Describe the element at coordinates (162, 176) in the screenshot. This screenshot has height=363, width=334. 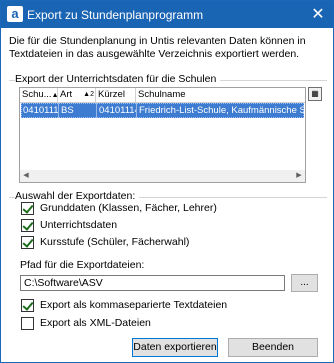
I see `horizontal-scrollbar: ◀ ▶` at that location.